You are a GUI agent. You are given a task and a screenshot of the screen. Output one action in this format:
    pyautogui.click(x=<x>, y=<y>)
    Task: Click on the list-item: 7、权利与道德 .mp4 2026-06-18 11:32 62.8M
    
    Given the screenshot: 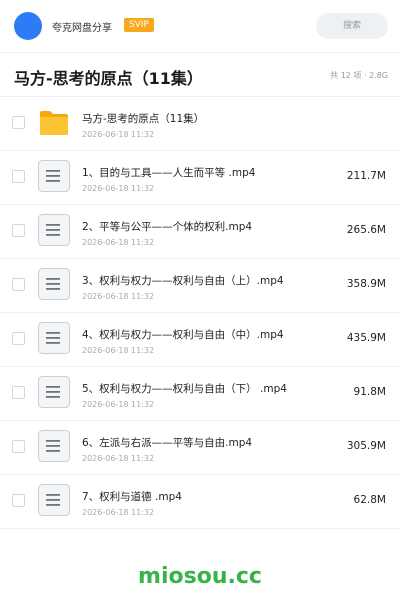 What is the action you would take?
    pyautogui.click(x=200, y=502)
    